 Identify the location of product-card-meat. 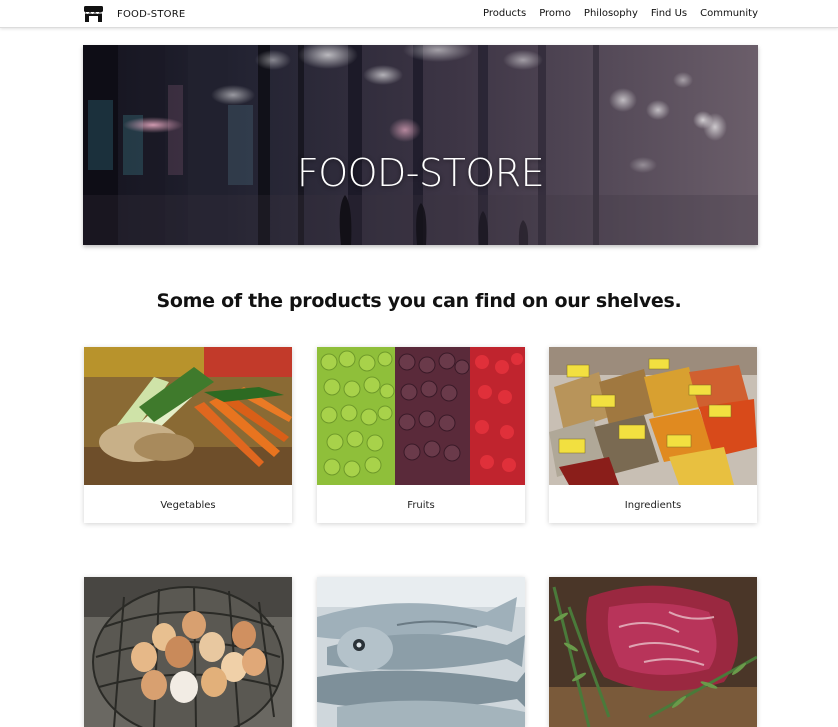
(653, 652).